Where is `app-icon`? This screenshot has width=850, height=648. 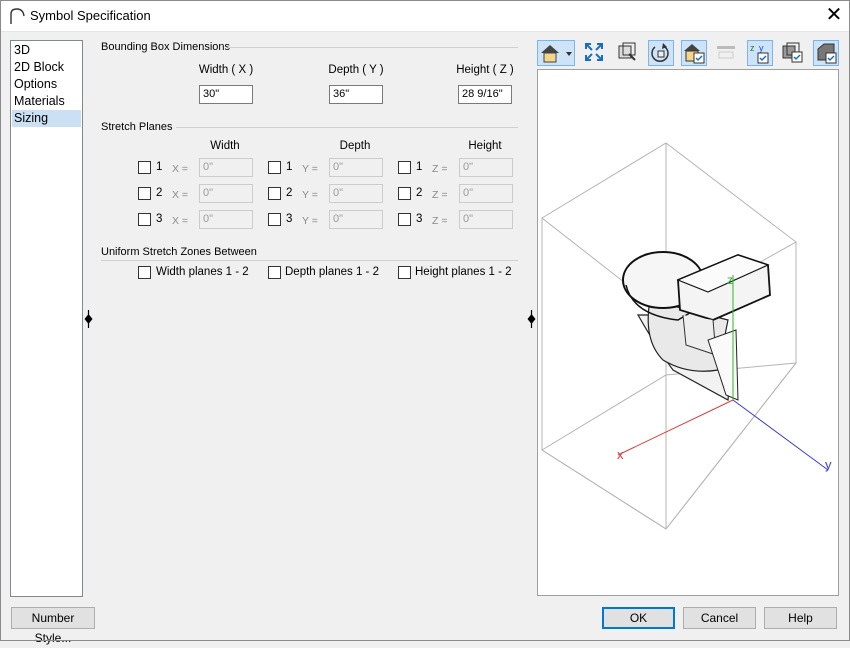
app-icon is located at coordinates (17, 16).